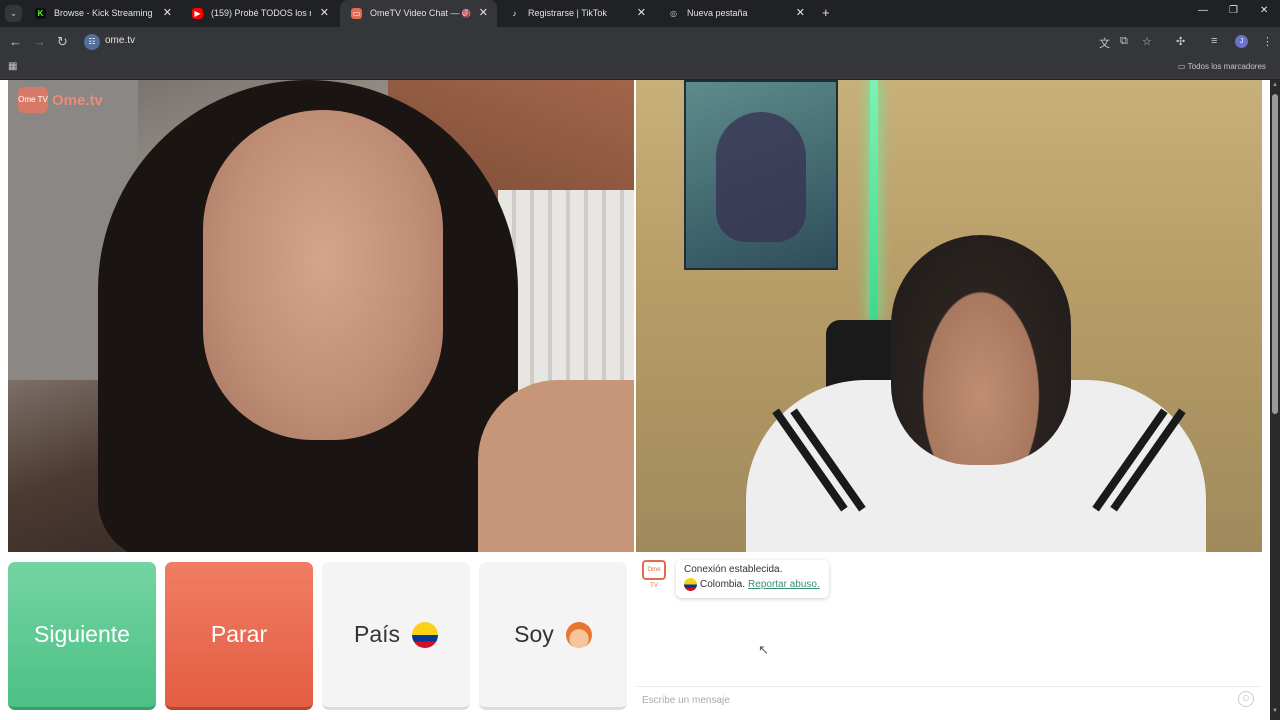 This screenshot has width=1280, height=720. What do you see at coordinates (826, 12) in the screenshot?
I see `new-tab-button: +` at bounding box center [826, 12].